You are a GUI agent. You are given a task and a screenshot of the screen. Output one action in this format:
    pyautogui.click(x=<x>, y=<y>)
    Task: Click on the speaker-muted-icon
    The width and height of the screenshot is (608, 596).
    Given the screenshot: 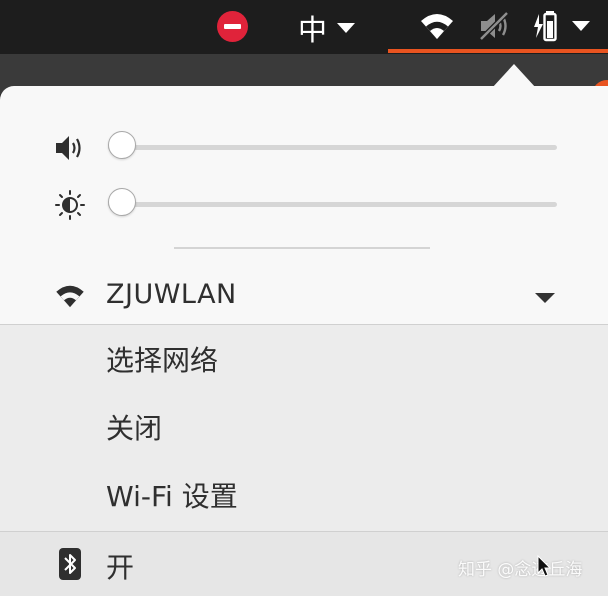 What is the action you would take?
    pyautogui.click(x=495, y=28)
    